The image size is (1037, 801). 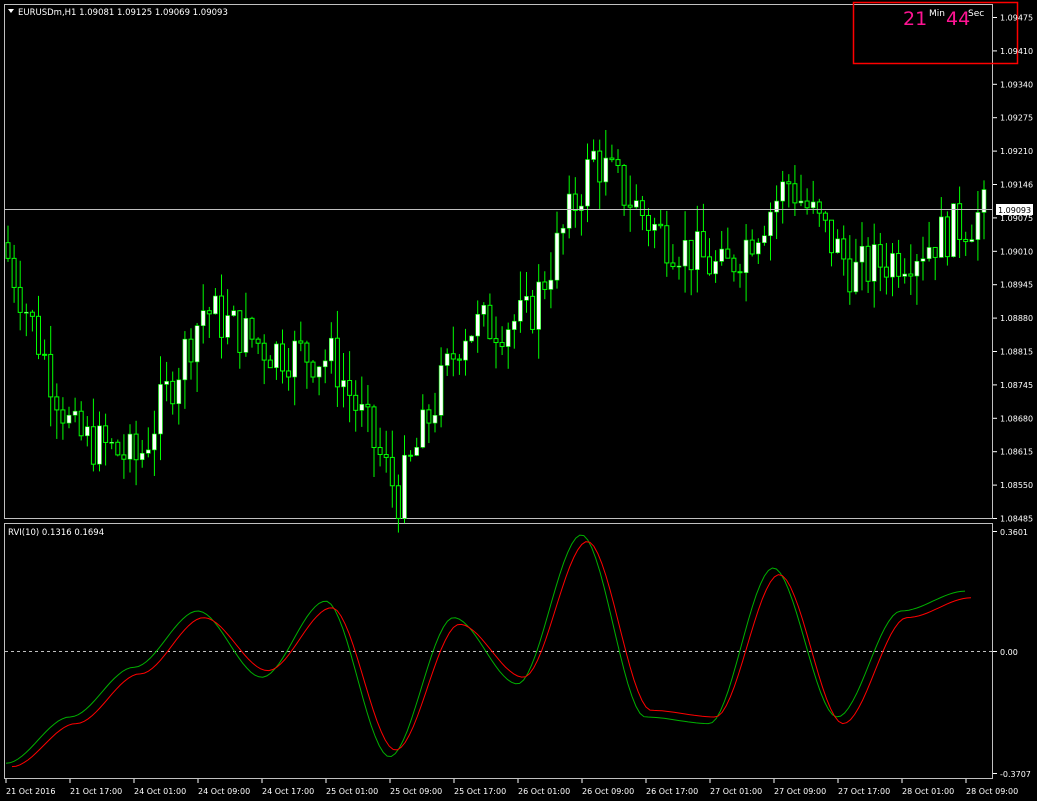 What do you see at coordinates (1016, 151) in the screenshot?
I see `price-tick-label: 1.09210` at bounding box center [1016, 151].